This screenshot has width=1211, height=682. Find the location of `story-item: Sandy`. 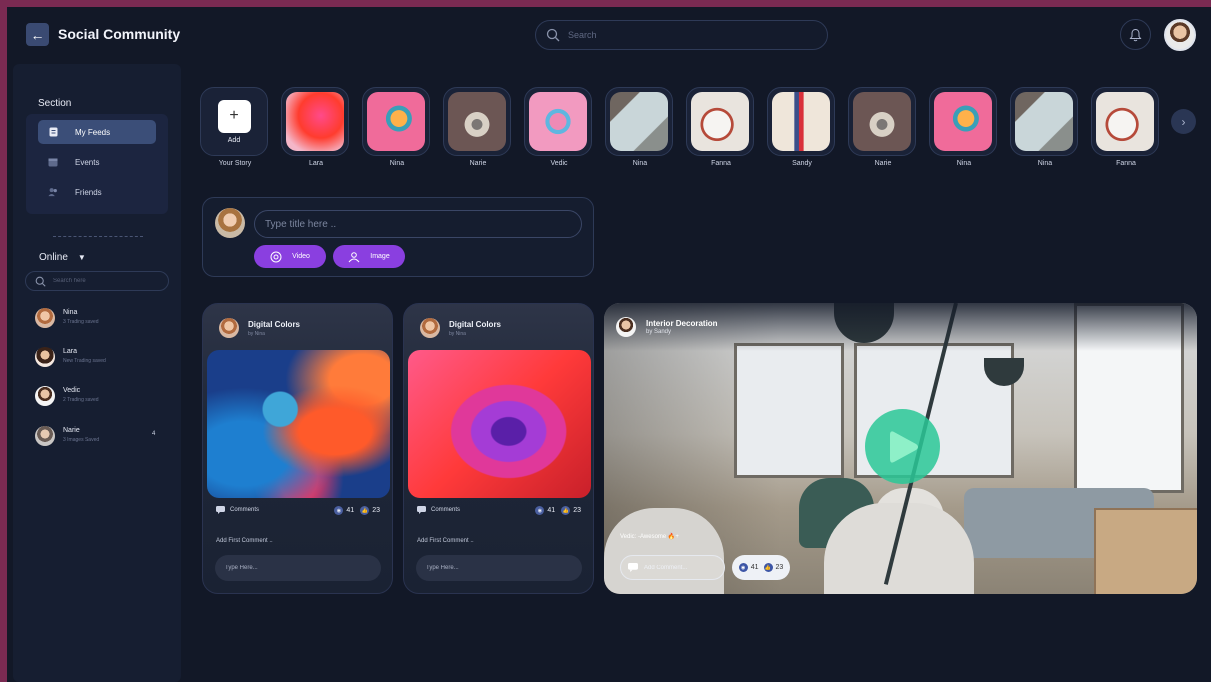

story-item: Sandy is located at coordinates (802, 127).